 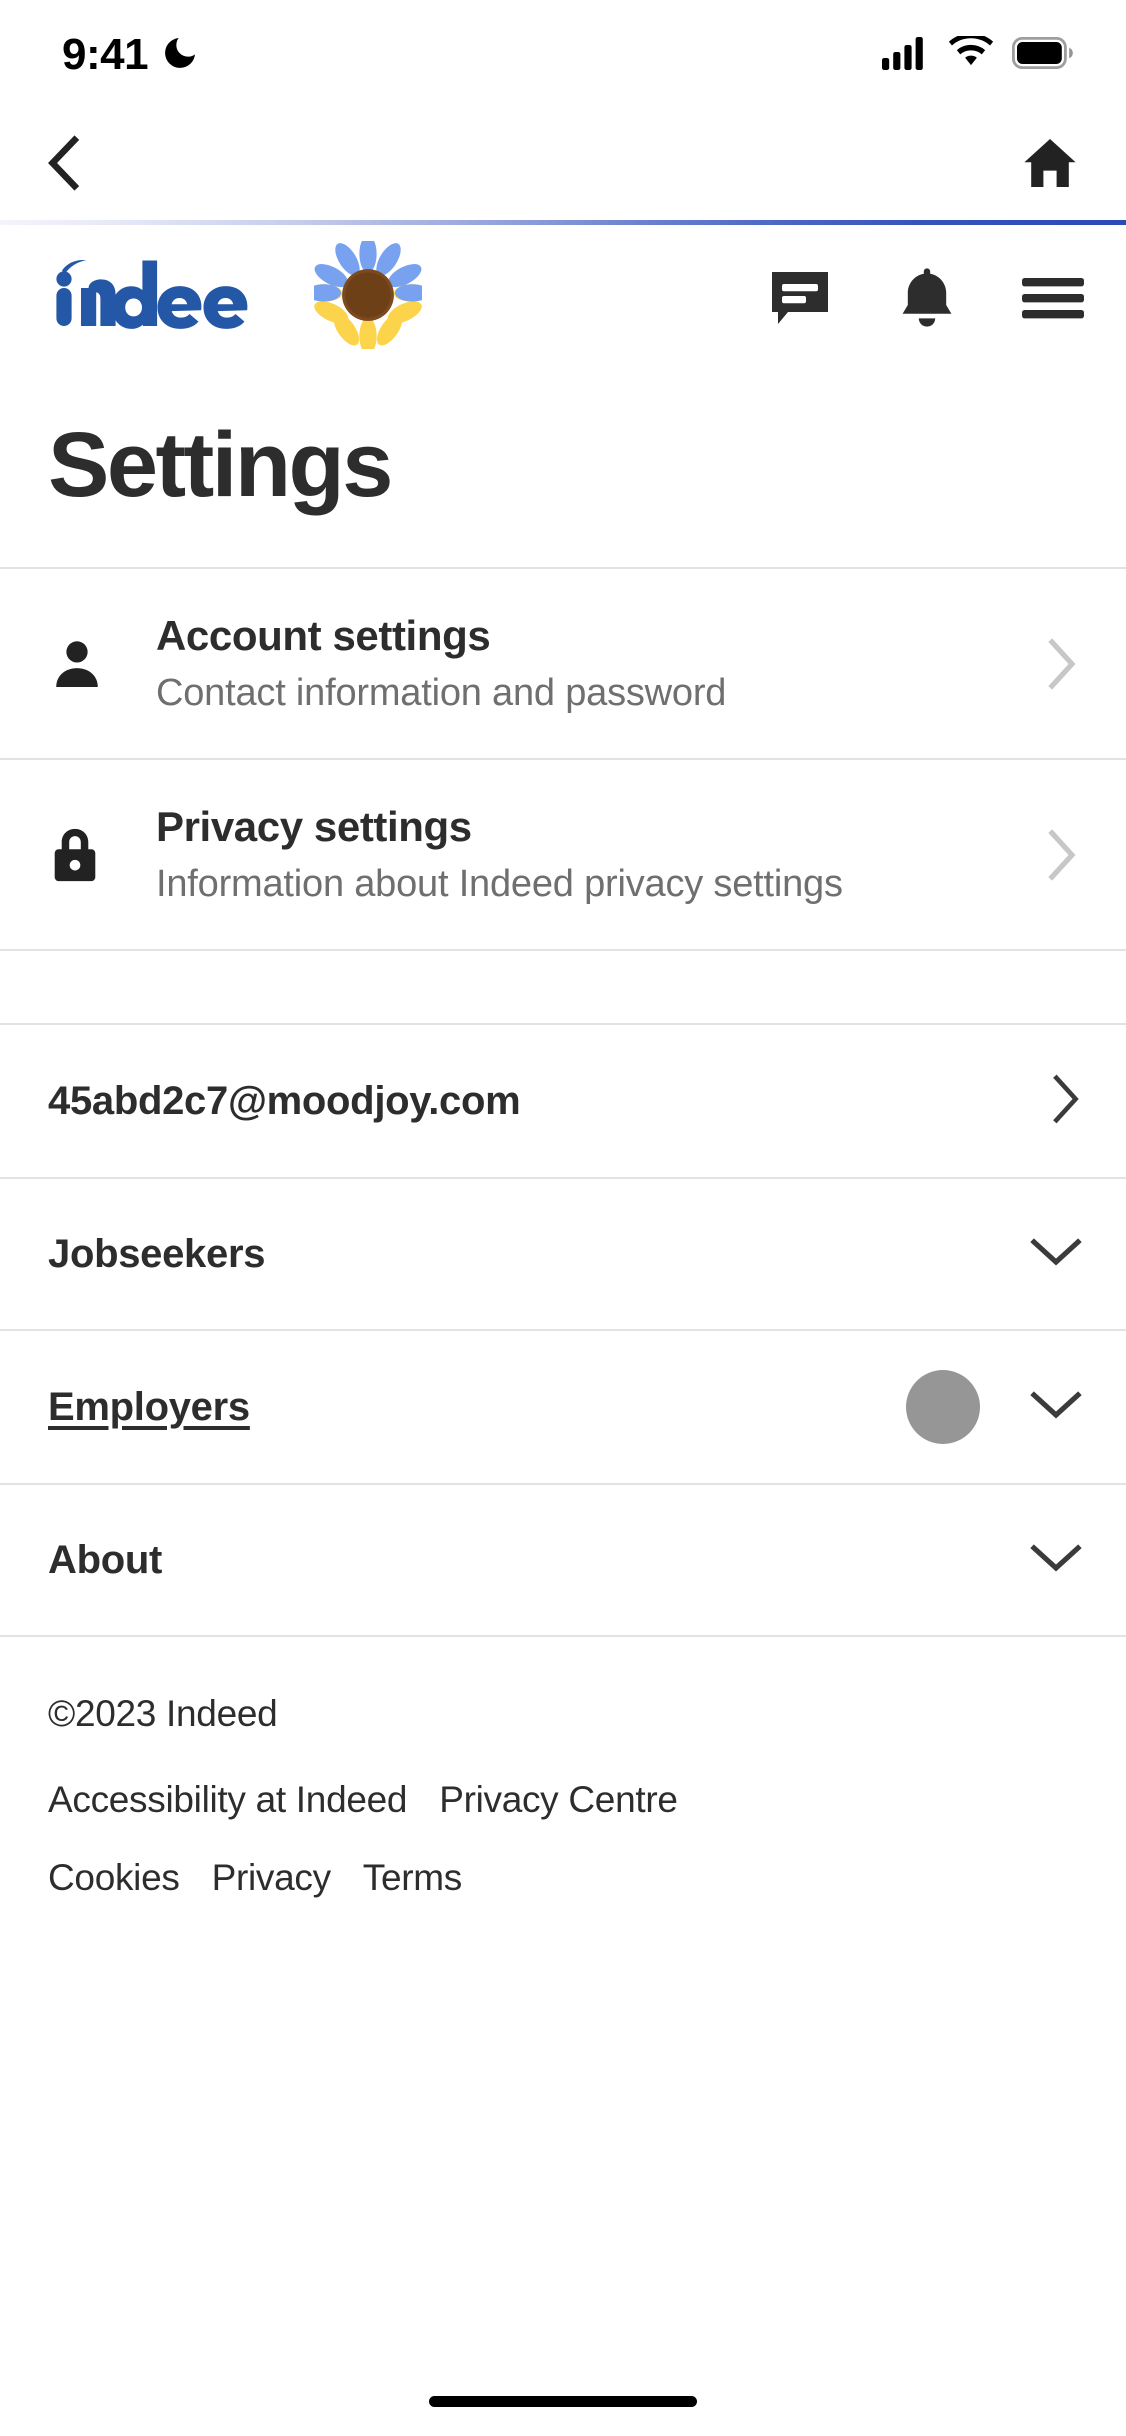 I want to click on account-email-row: 45abd2c7@moodjoy.com, so click(x=563, y=1101).